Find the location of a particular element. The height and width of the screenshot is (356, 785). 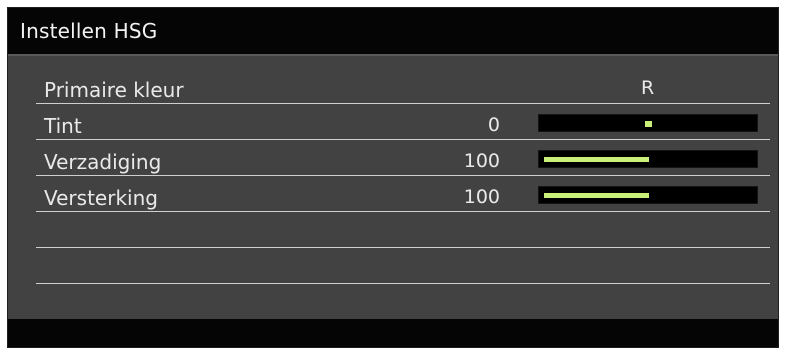

title-bar: Instellen HSG is located at coordinates (393, 32).